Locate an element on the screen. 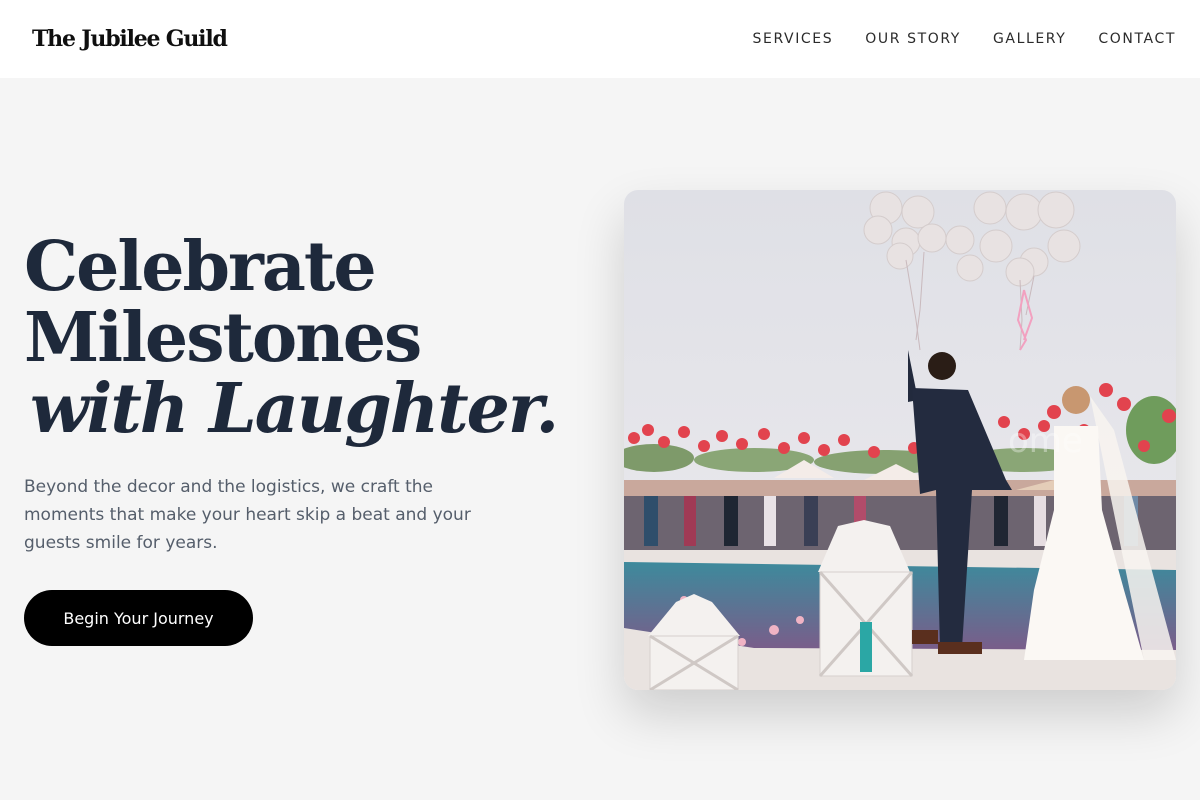 This screenshot has width=1200, height=800. main-nav: SERVICES OUR STORY GALLERY CONTACT is located at coordinates (964, 39).